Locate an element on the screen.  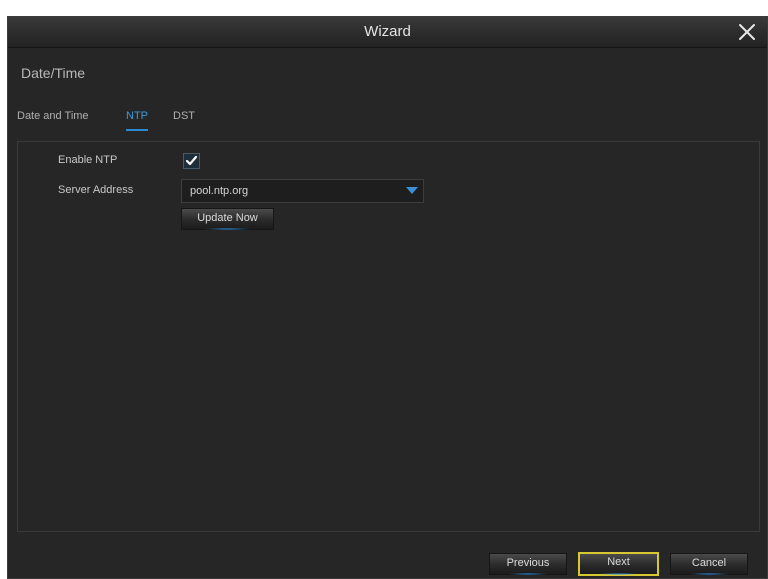
tab-dst: DST is located at coordinates (184, 119).